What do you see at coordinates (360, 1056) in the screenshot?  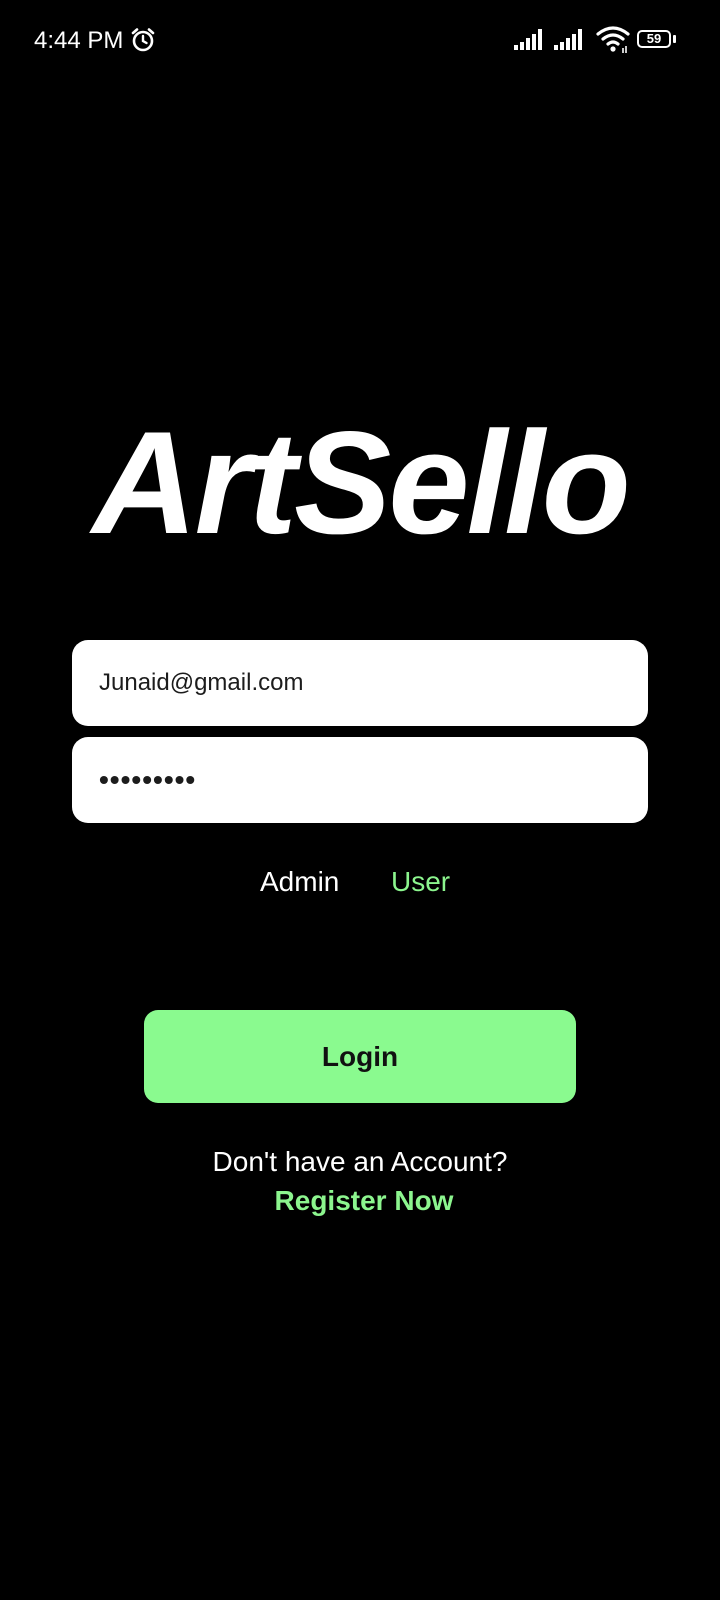 I see `login-button: Login` at bounding box center [360, 1056].